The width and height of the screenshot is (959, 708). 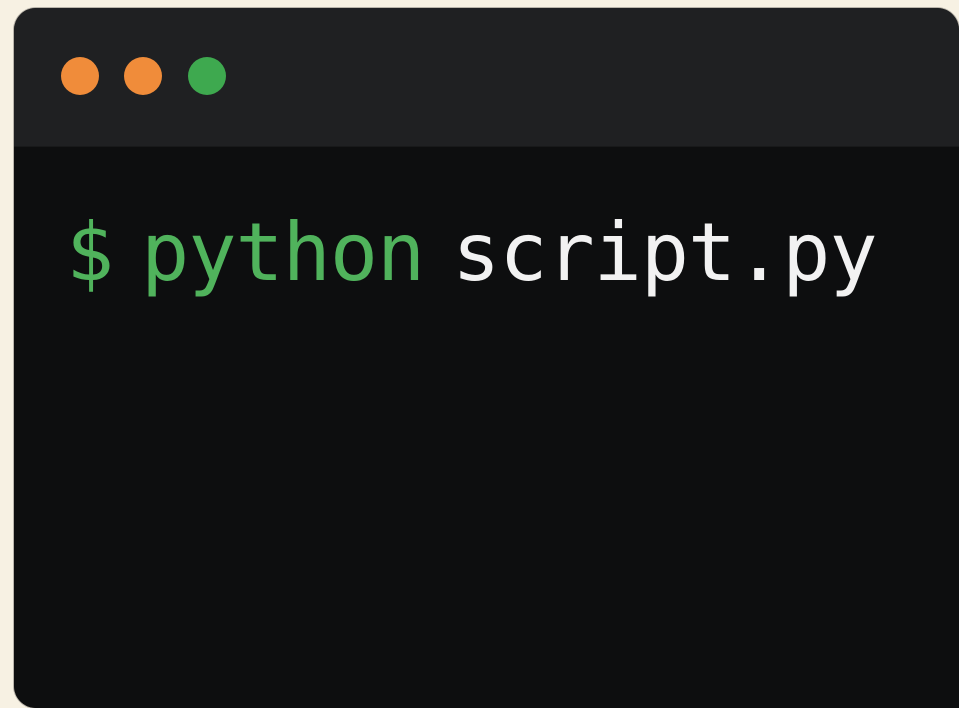 What do you see at coordinates (90, 252) in the screenshot?
I see `prompt-symbol: $` at bounding box center [90, 252].